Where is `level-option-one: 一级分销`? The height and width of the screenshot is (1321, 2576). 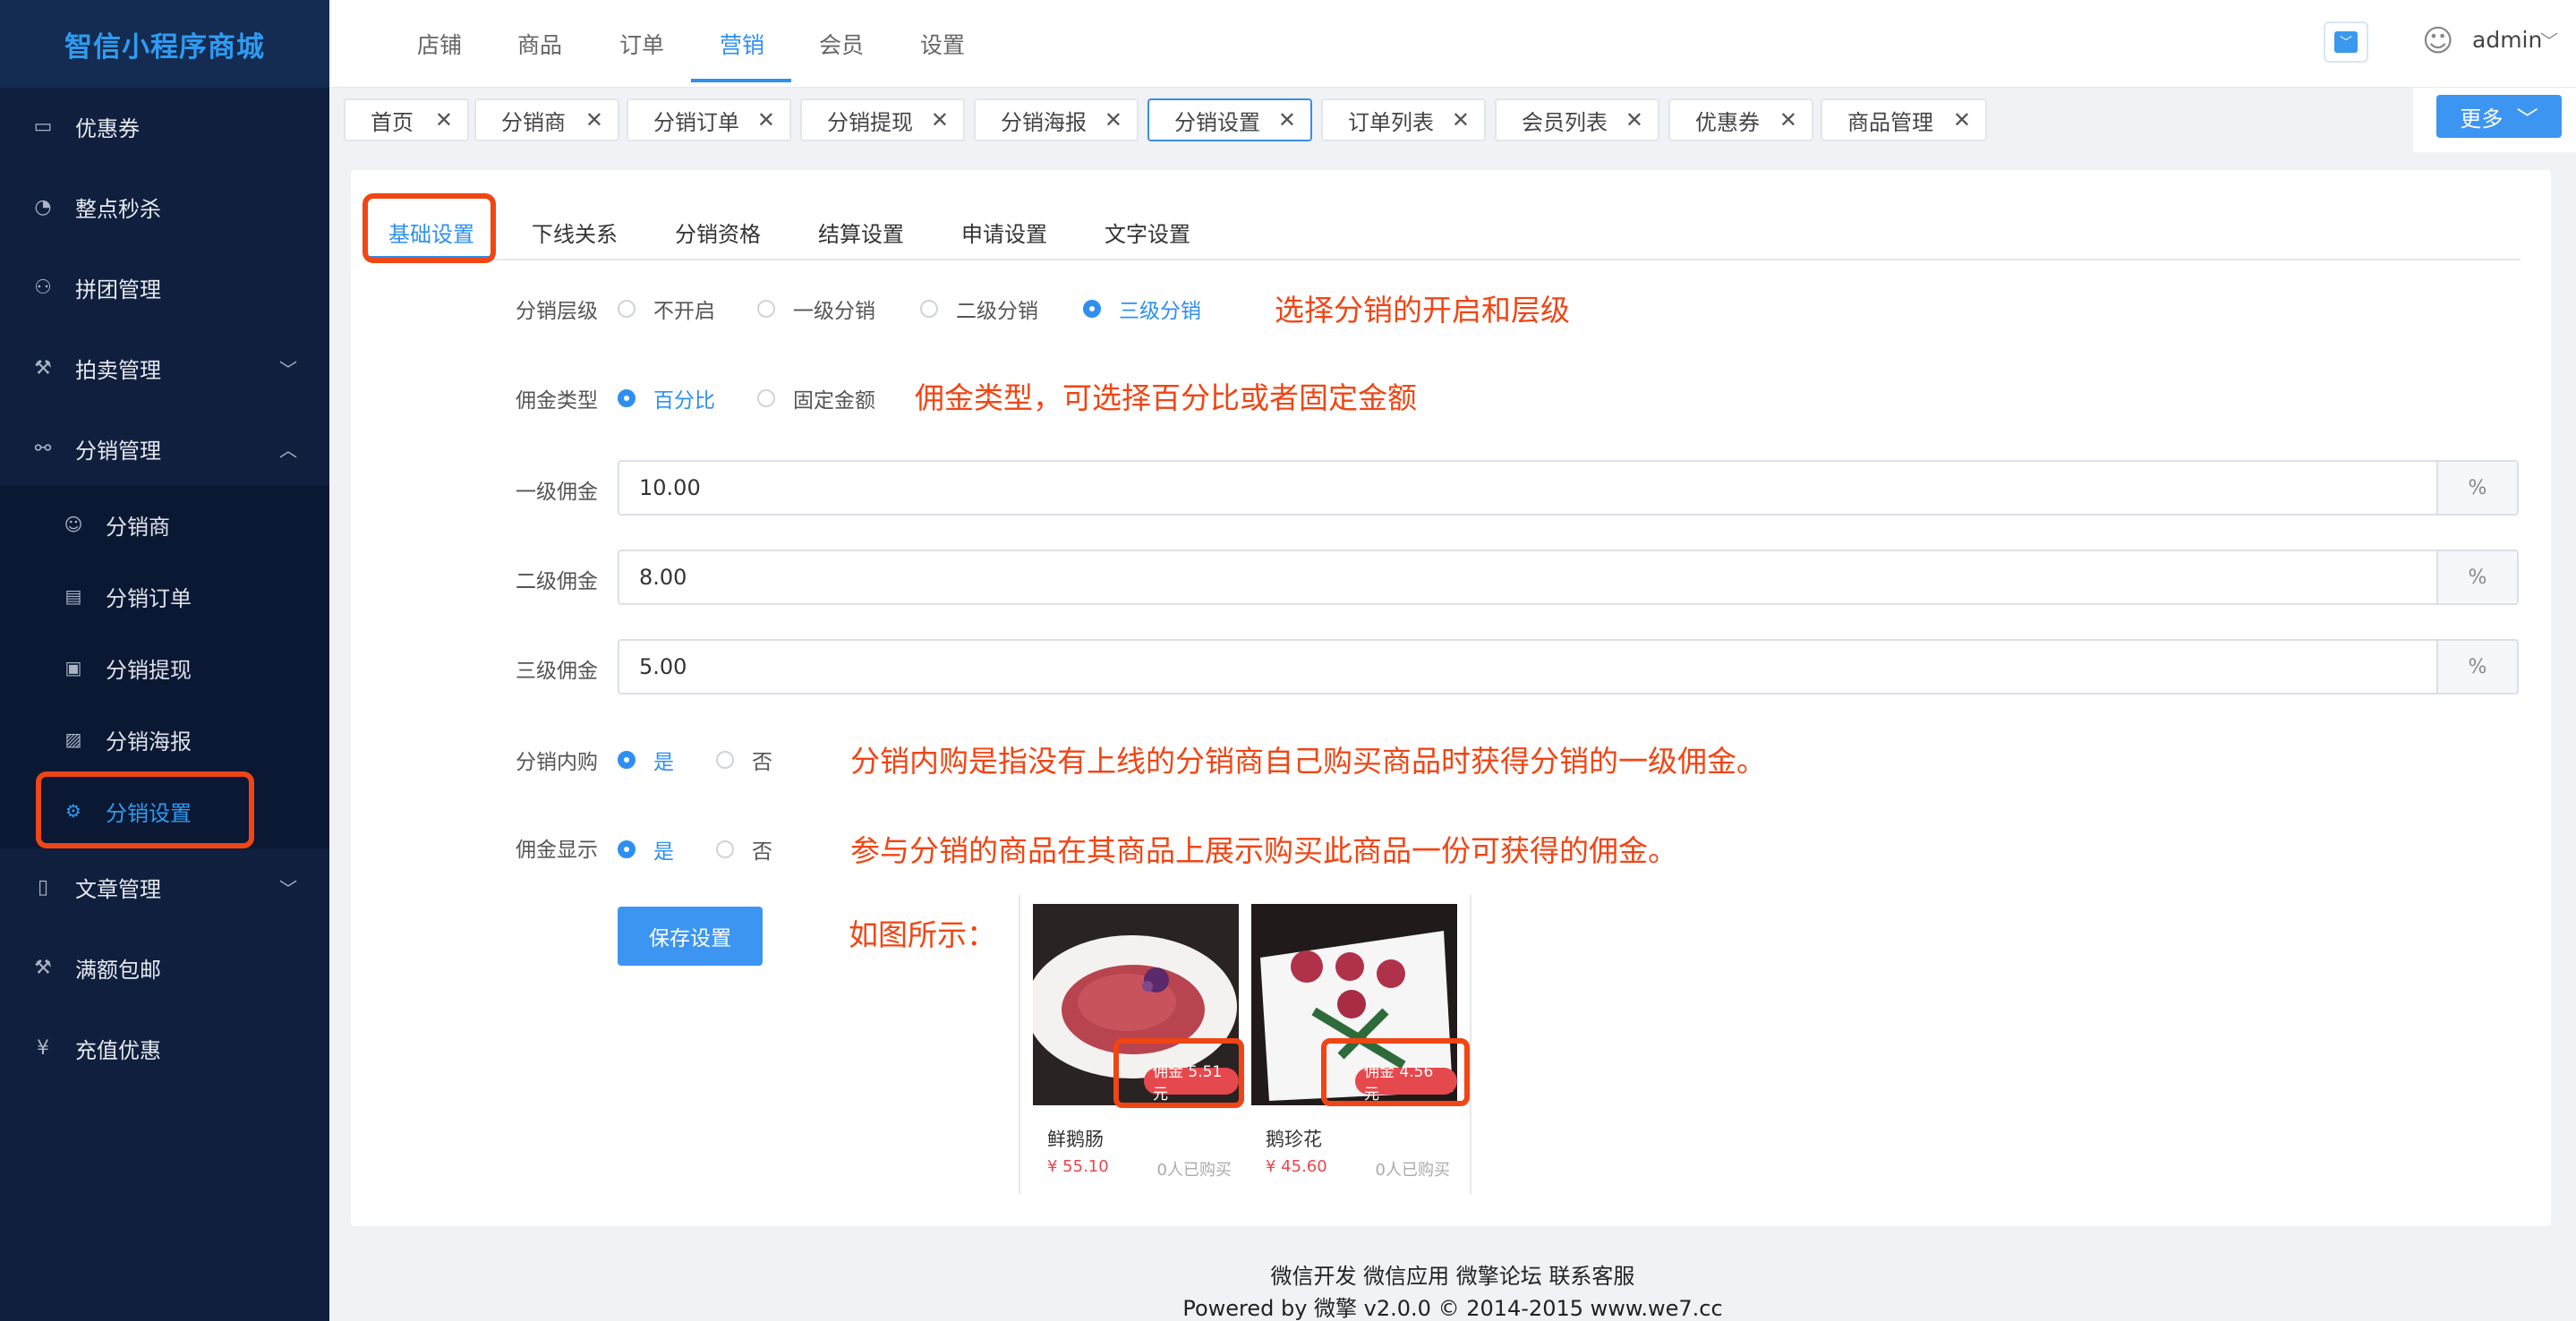
level-option-one: 一级分销 is located at coordinates (816, 309).